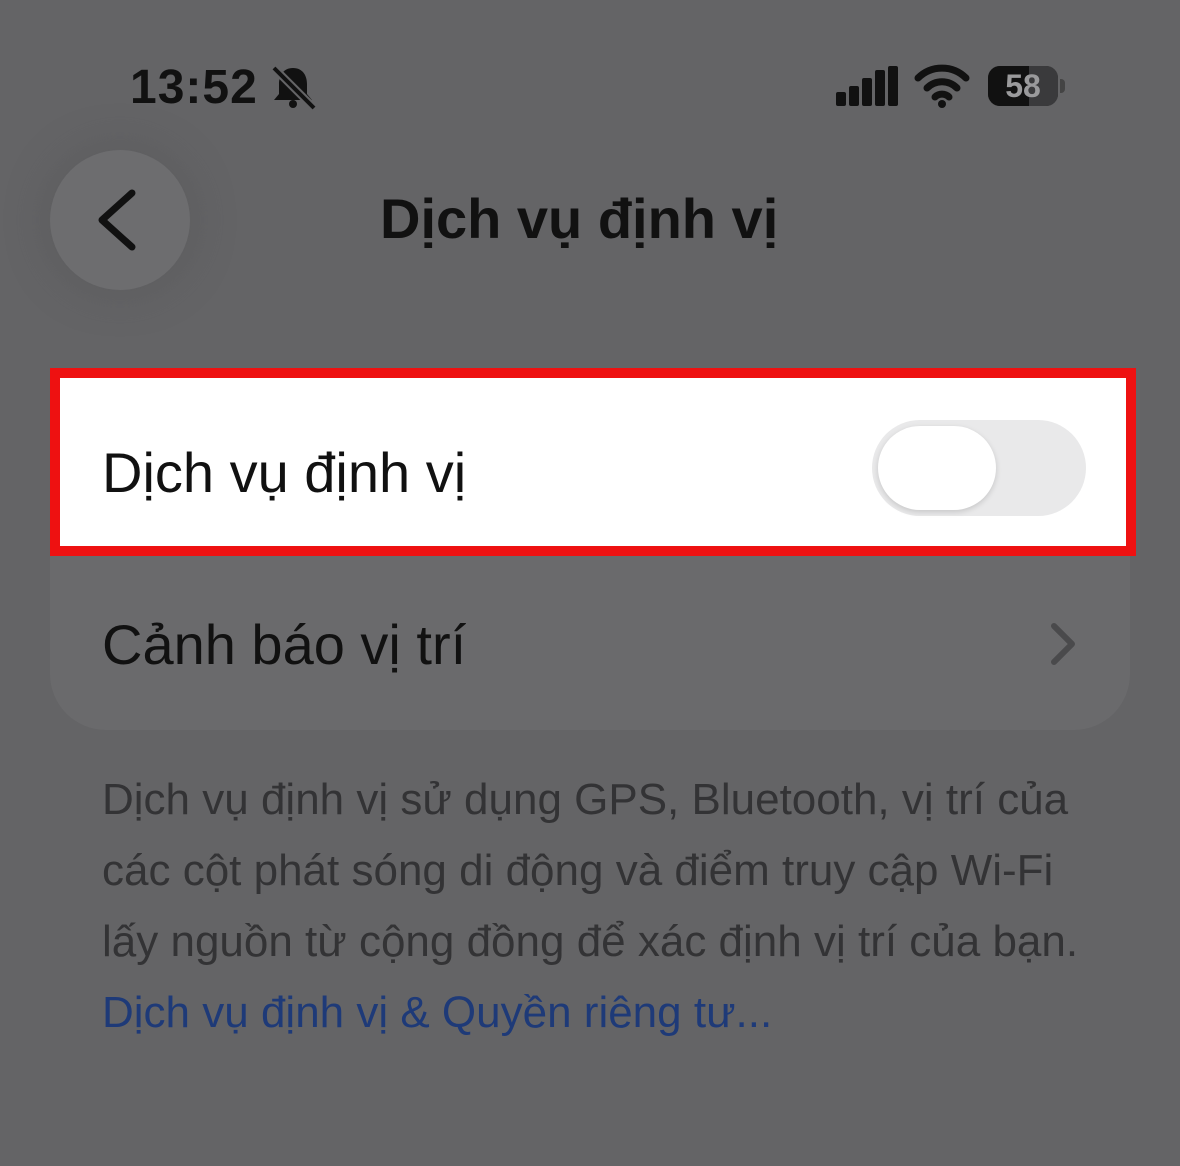  Describe the element at coordinates (1063, 644) in the screenshot. I see `chevron-right-icon` at that location.